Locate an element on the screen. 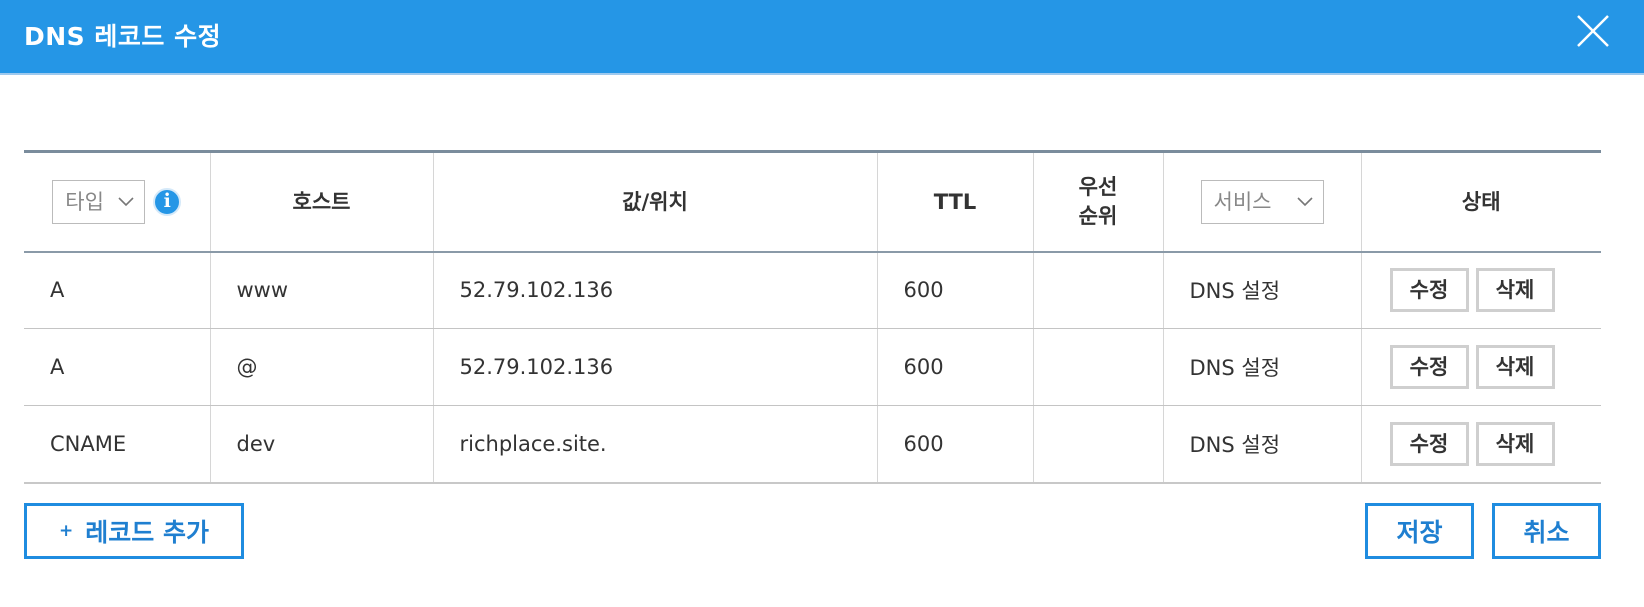  add-record-button: + 레코드 추가 is located at coordinates (134, 531).